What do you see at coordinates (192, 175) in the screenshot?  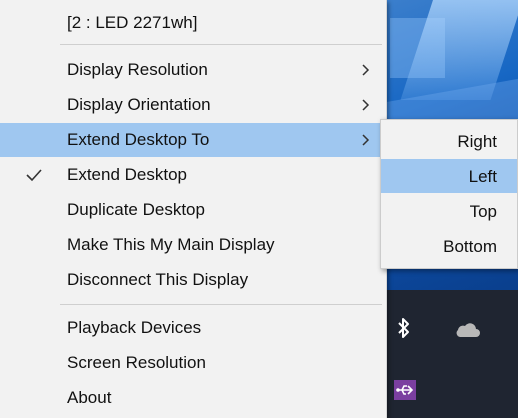 I see `menu-item-extend-desktop: Extend Desktop` at bounding box center [192, 175].